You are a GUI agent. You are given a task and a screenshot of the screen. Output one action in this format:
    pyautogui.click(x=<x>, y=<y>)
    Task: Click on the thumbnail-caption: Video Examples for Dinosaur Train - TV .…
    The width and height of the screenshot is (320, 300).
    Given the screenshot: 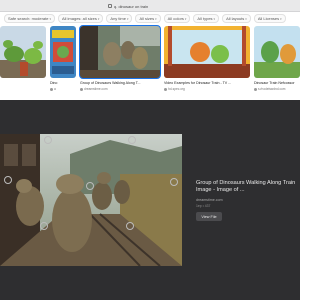 What is the action you would take?
    pyautogui.click(x=198, y=83)
    